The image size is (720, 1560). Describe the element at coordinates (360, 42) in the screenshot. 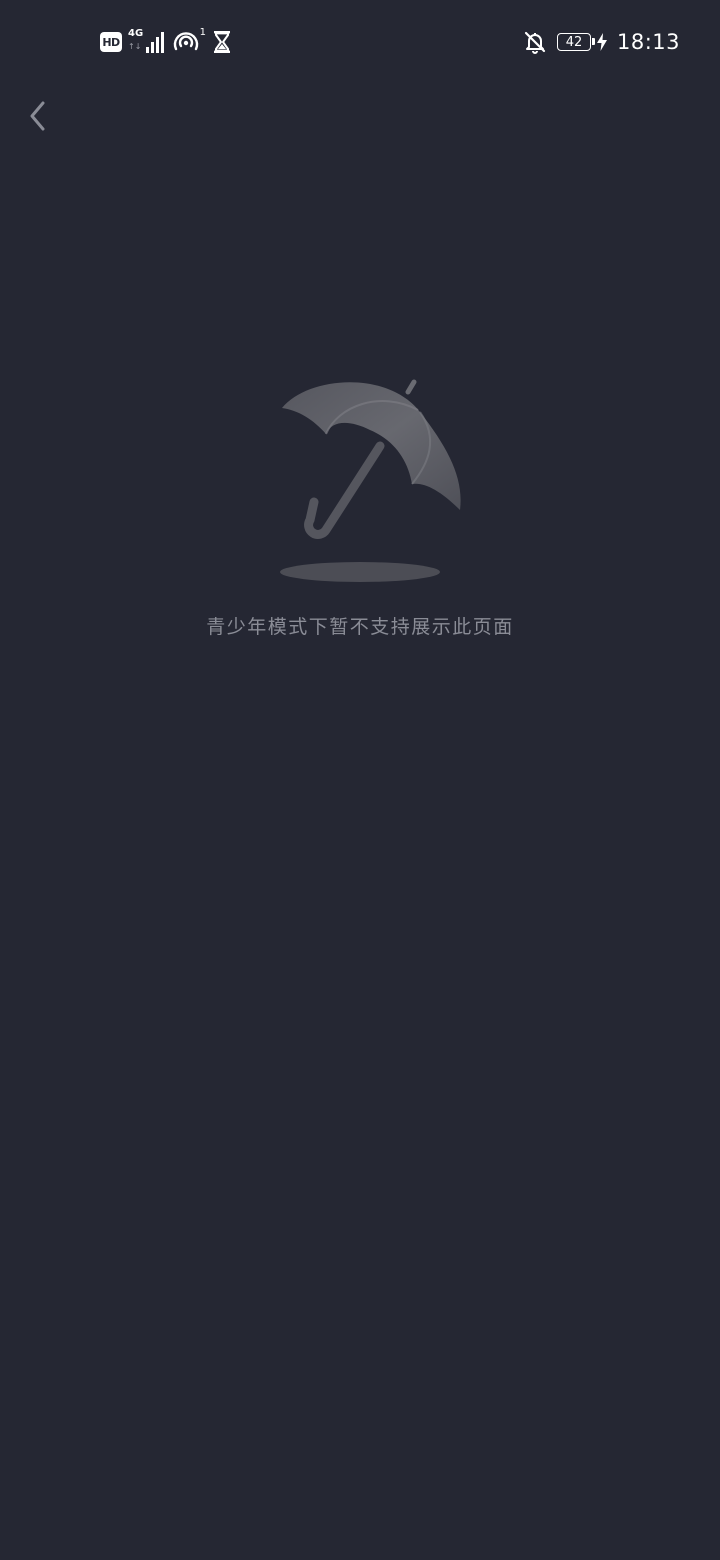

I see `status-bar: HD 4G ↑↓ 1 42 18:13` at that location.